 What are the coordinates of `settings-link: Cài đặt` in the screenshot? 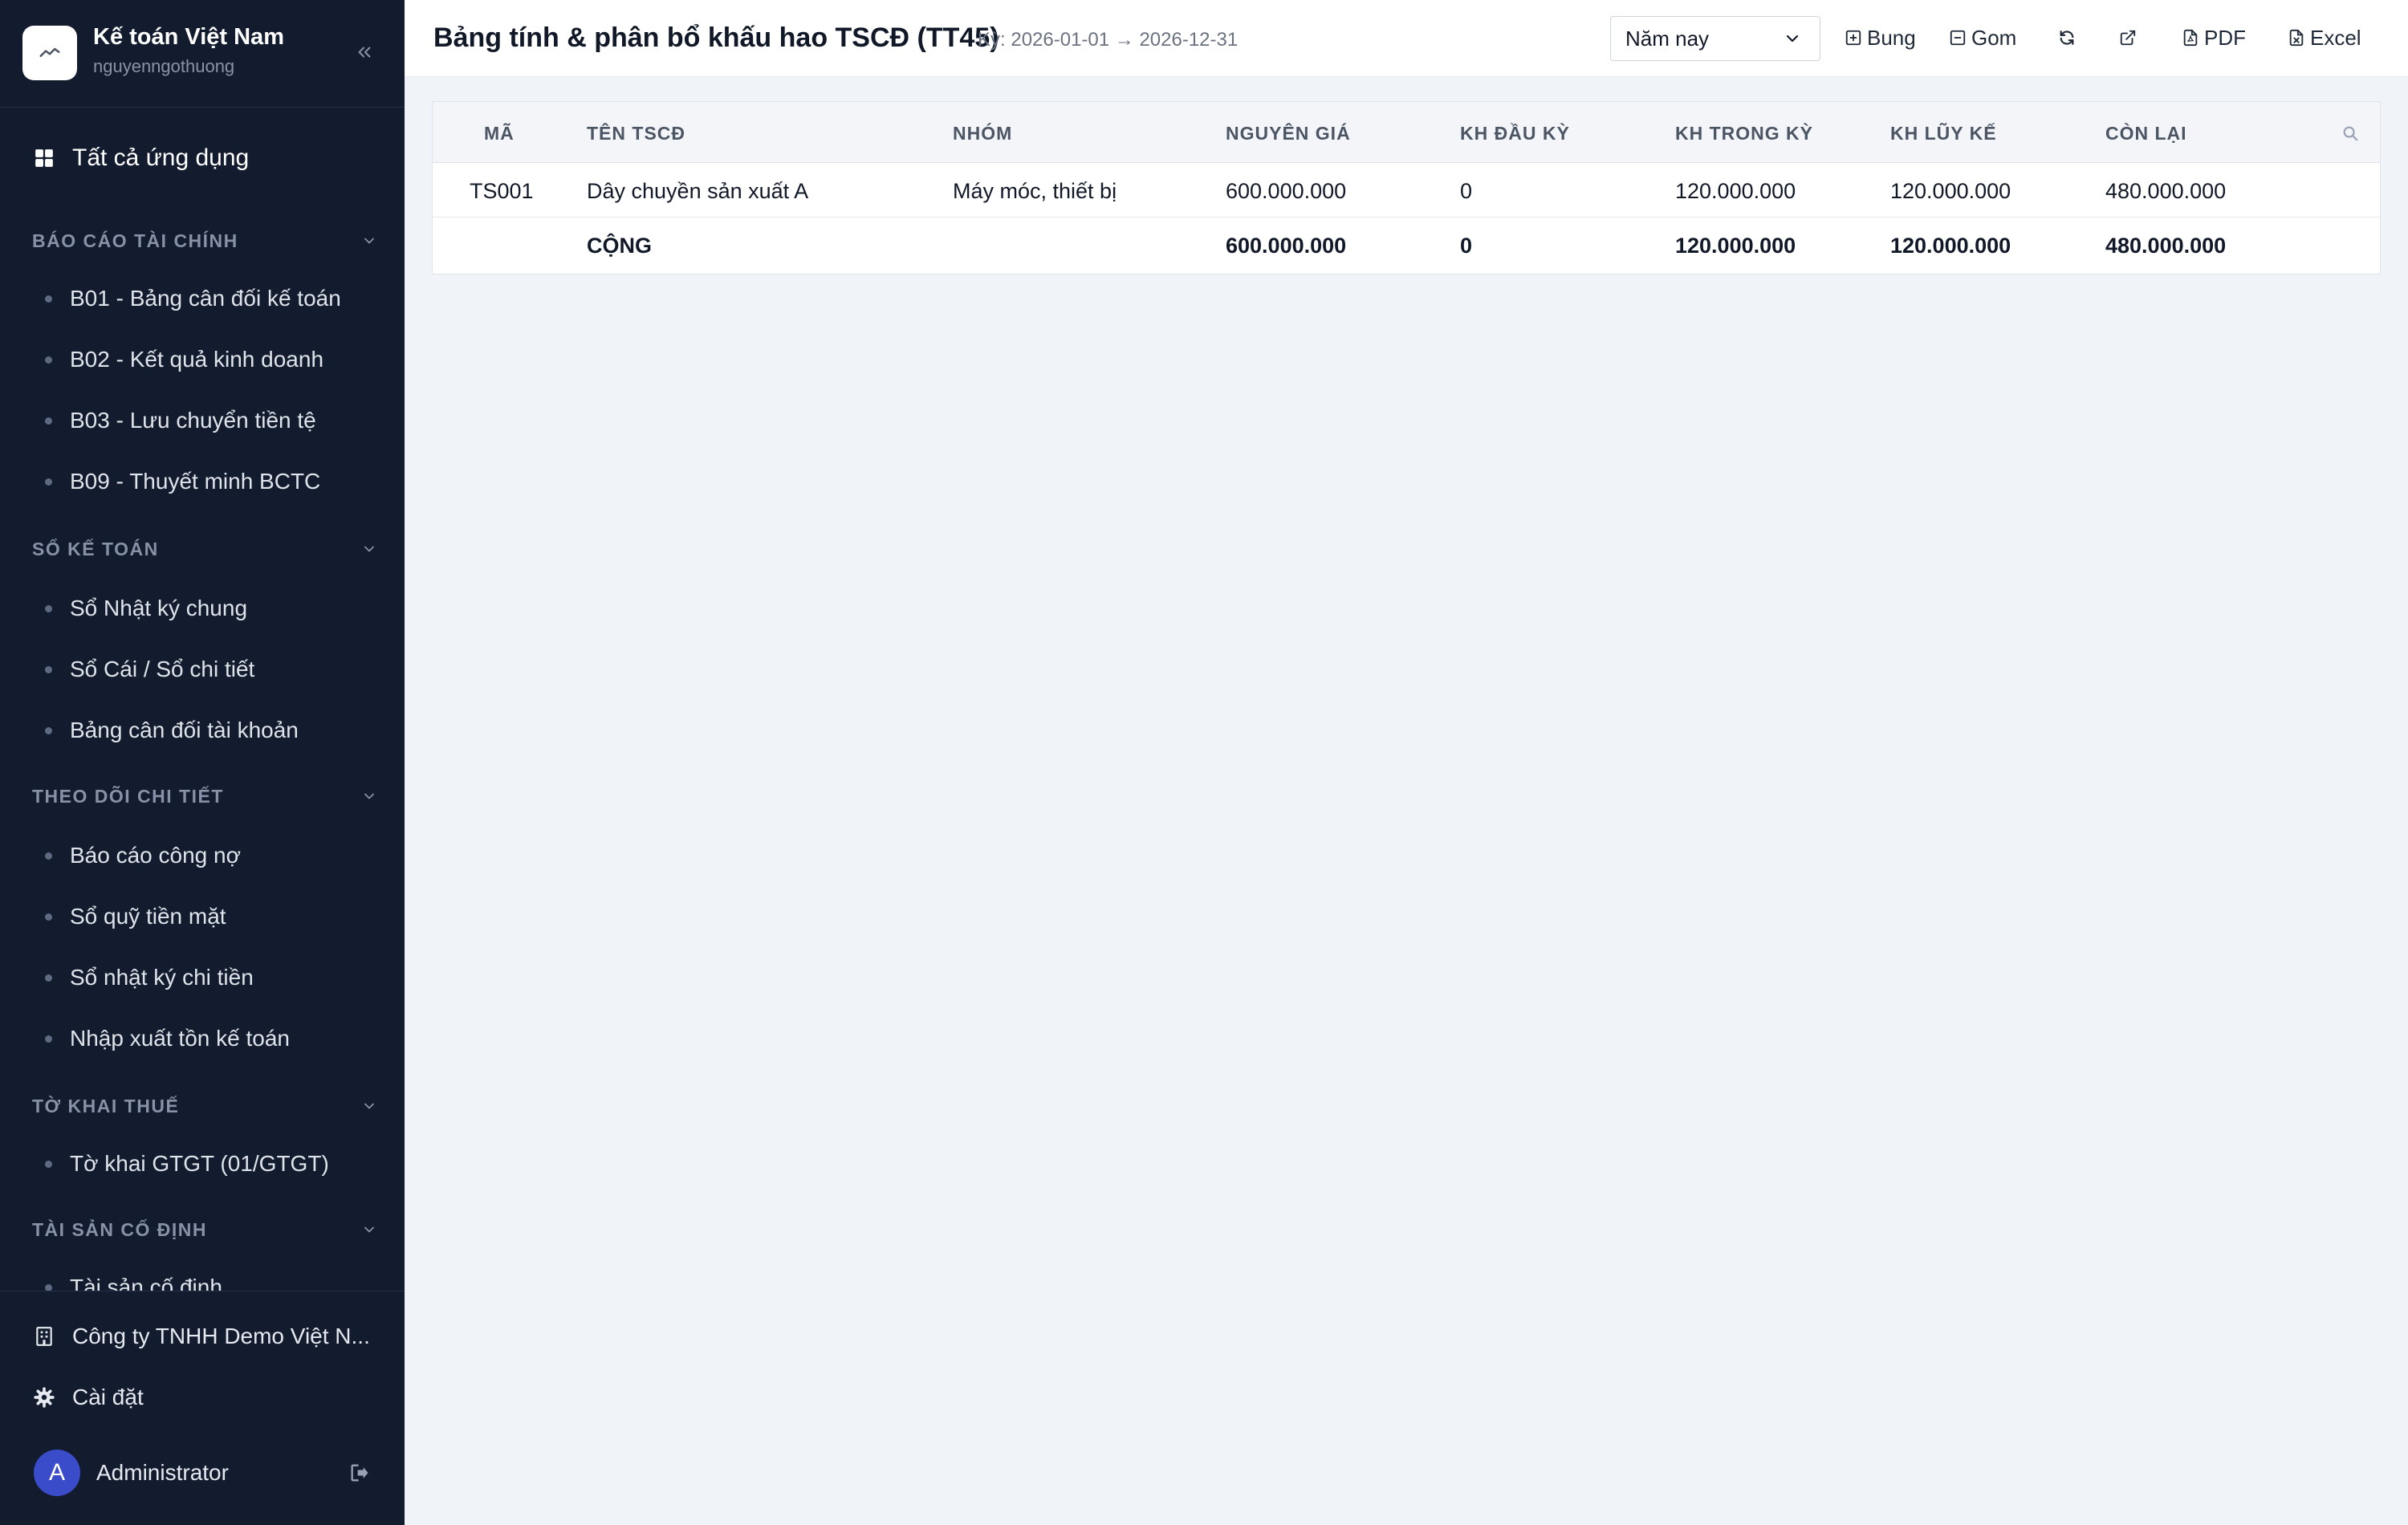 It's located at (89, 1397).